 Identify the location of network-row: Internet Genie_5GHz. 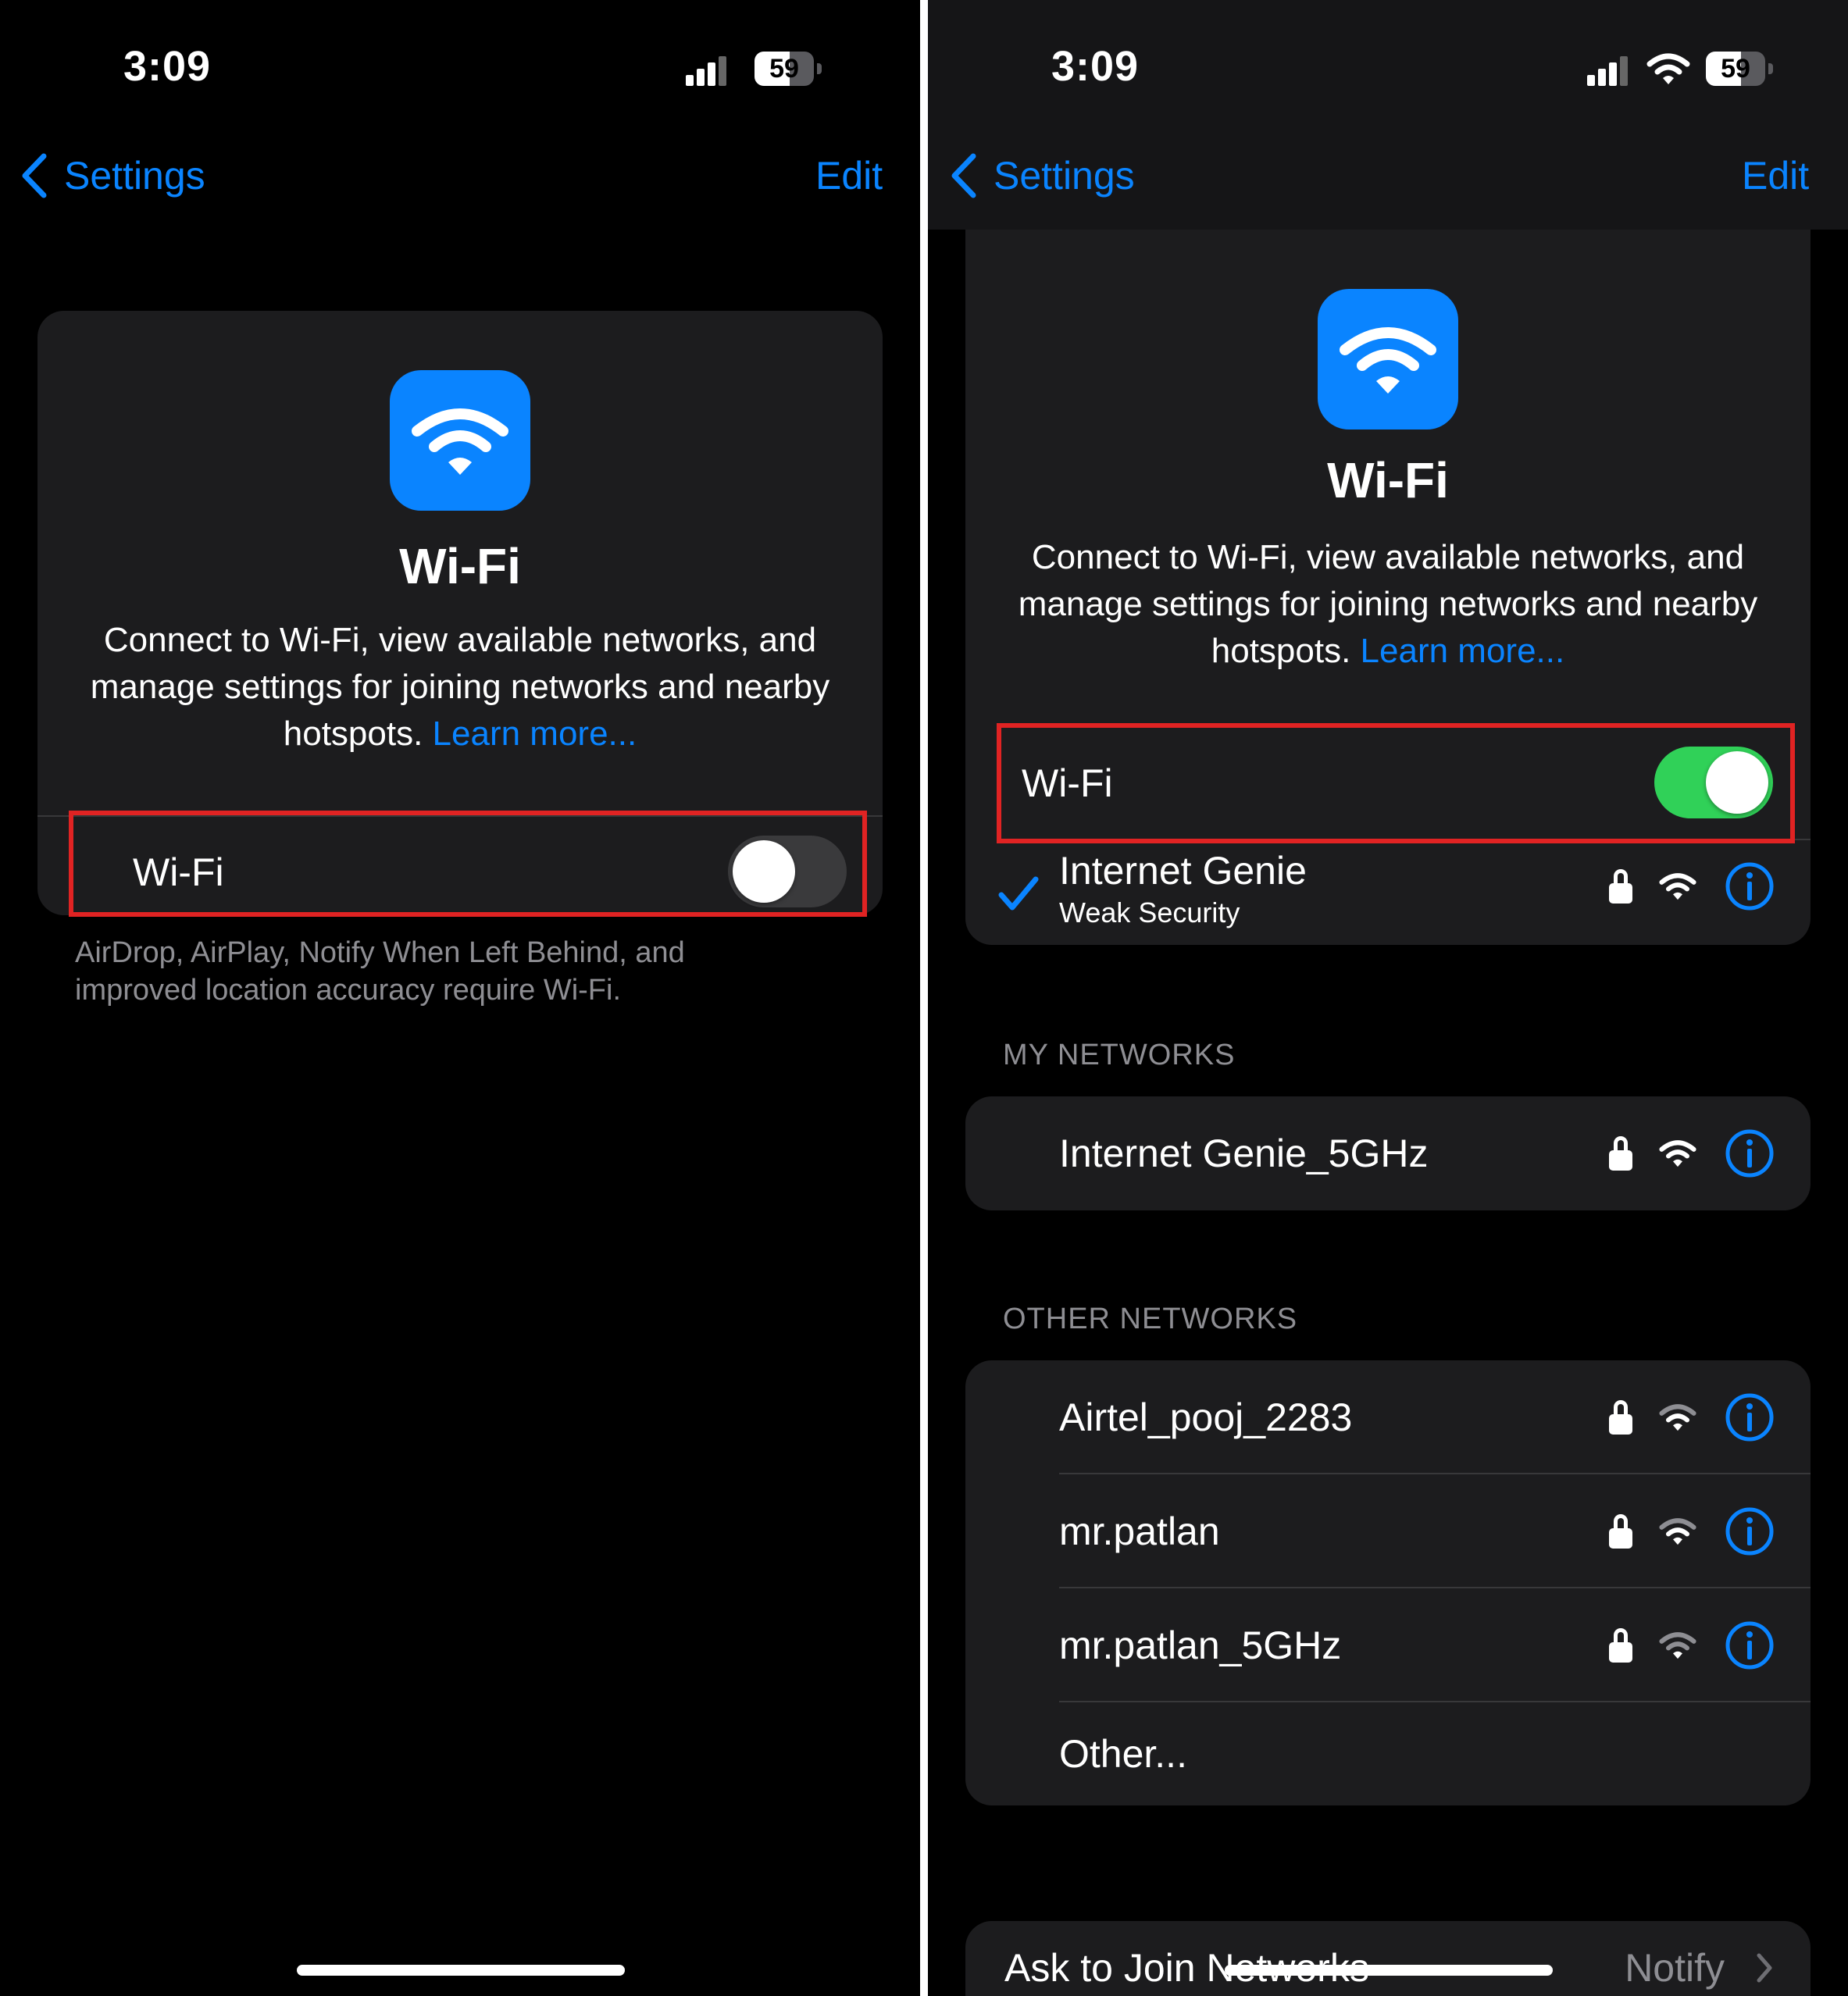
(1388, 1153).